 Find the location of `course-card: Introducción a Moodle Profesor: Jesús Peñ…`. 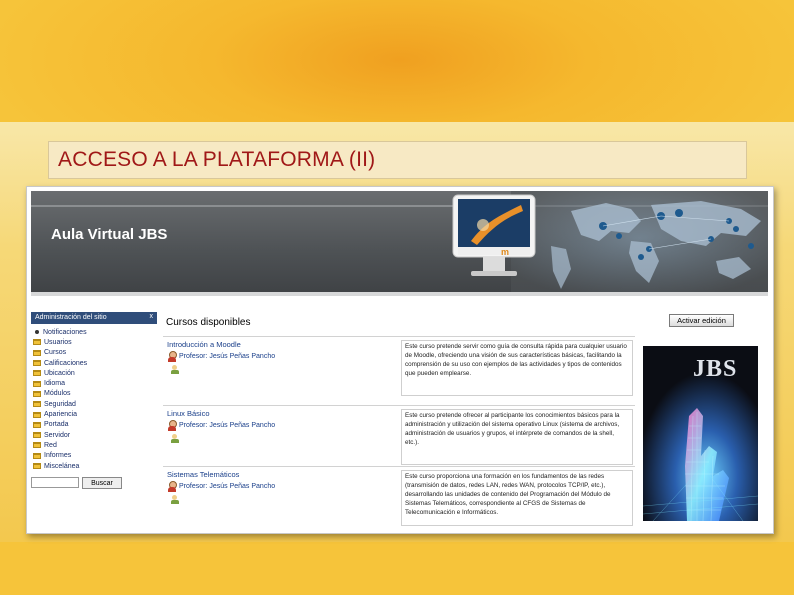

course-card: Introducción a Moodle Profesor: Jesús Peñ… is located at coordinates (399, 367).